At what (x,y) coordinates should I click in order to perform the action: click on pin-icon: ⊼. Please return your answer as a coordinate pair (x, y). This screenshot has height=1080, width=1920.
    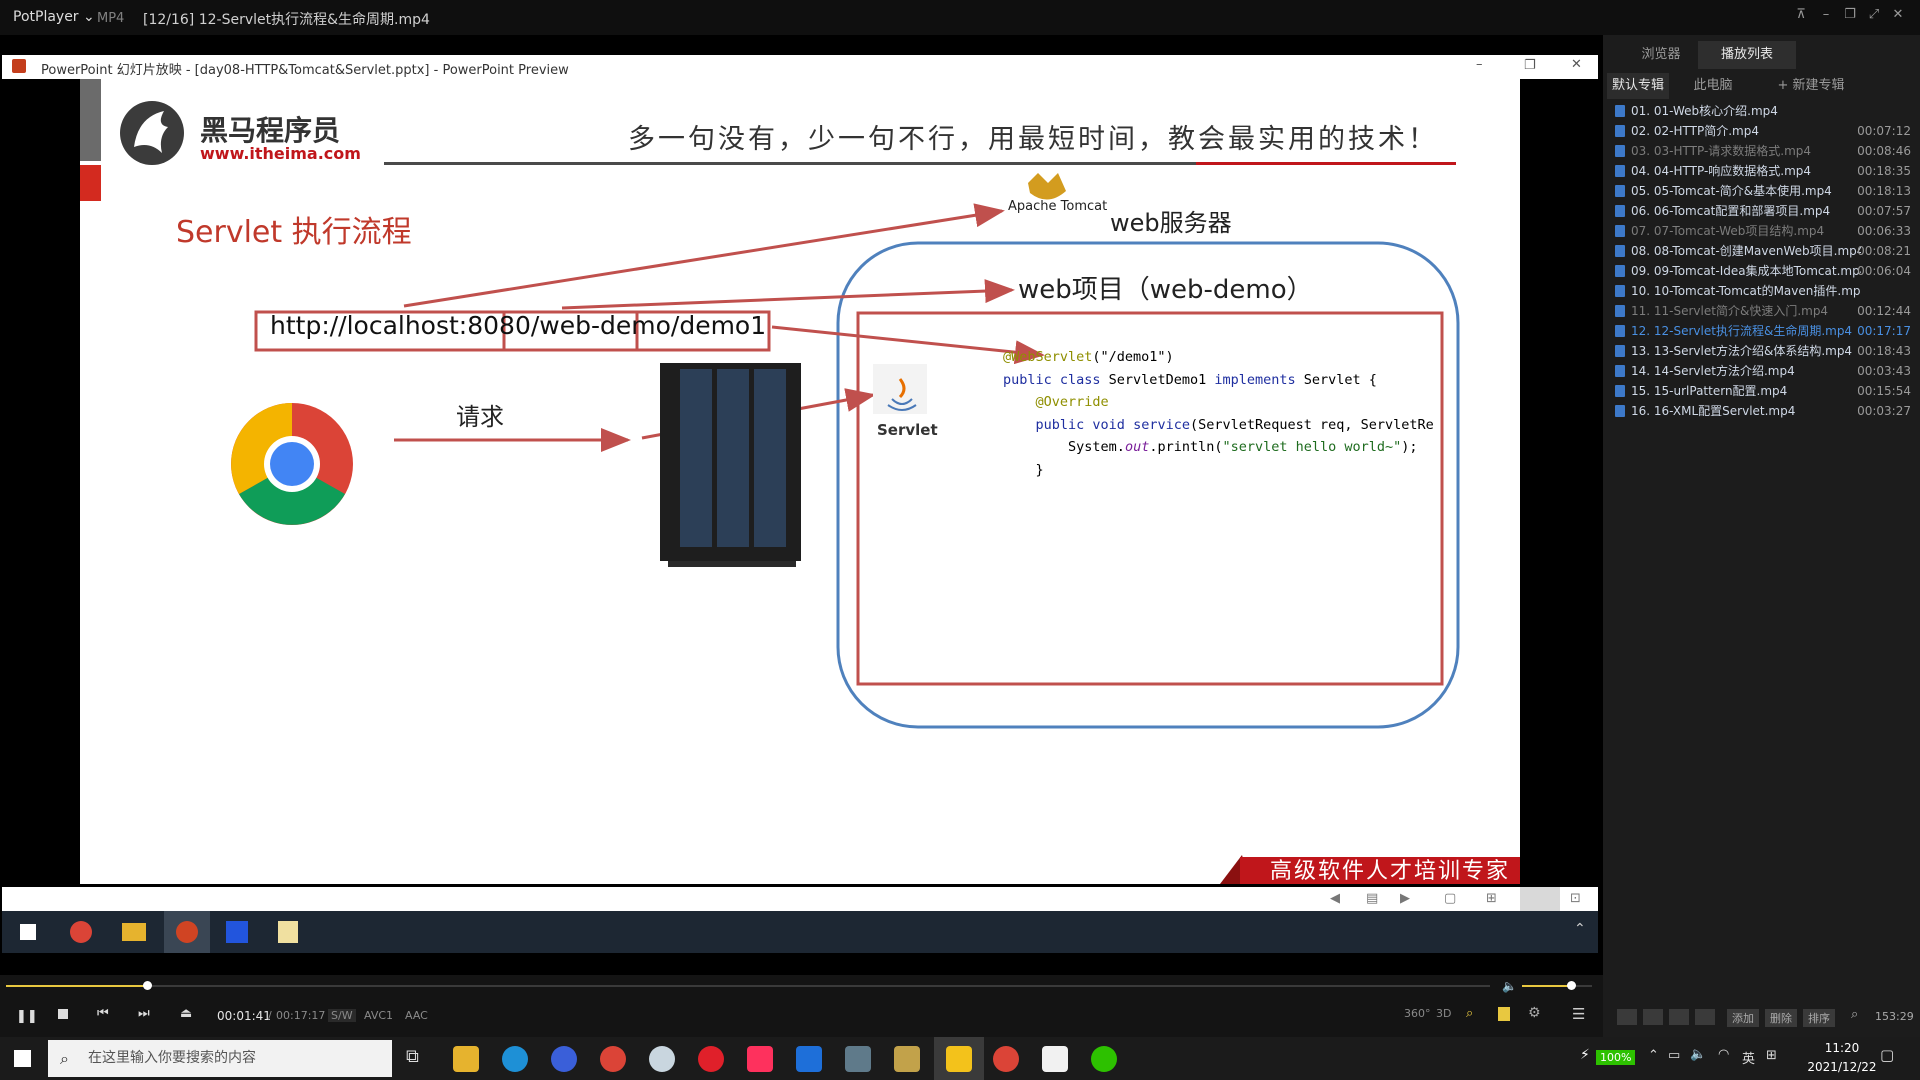
    Looking at the image, I should click on (1801, 15).